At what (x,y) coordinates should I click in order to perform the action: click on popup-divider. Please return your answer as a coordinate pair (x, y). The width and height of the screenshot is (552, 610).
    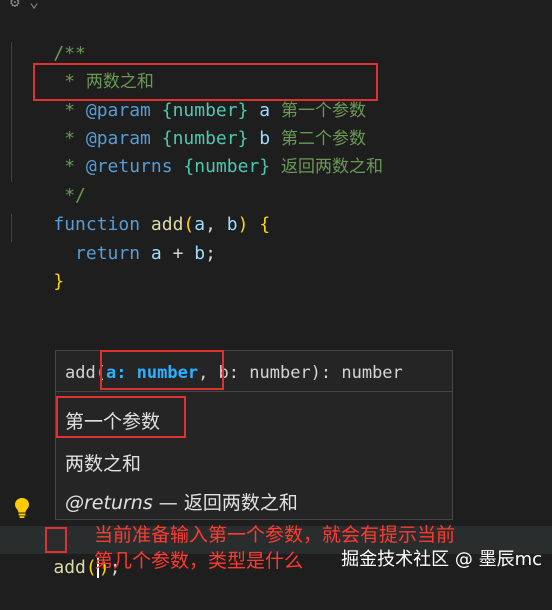
    Looking at the image, I should click on (254, 391).